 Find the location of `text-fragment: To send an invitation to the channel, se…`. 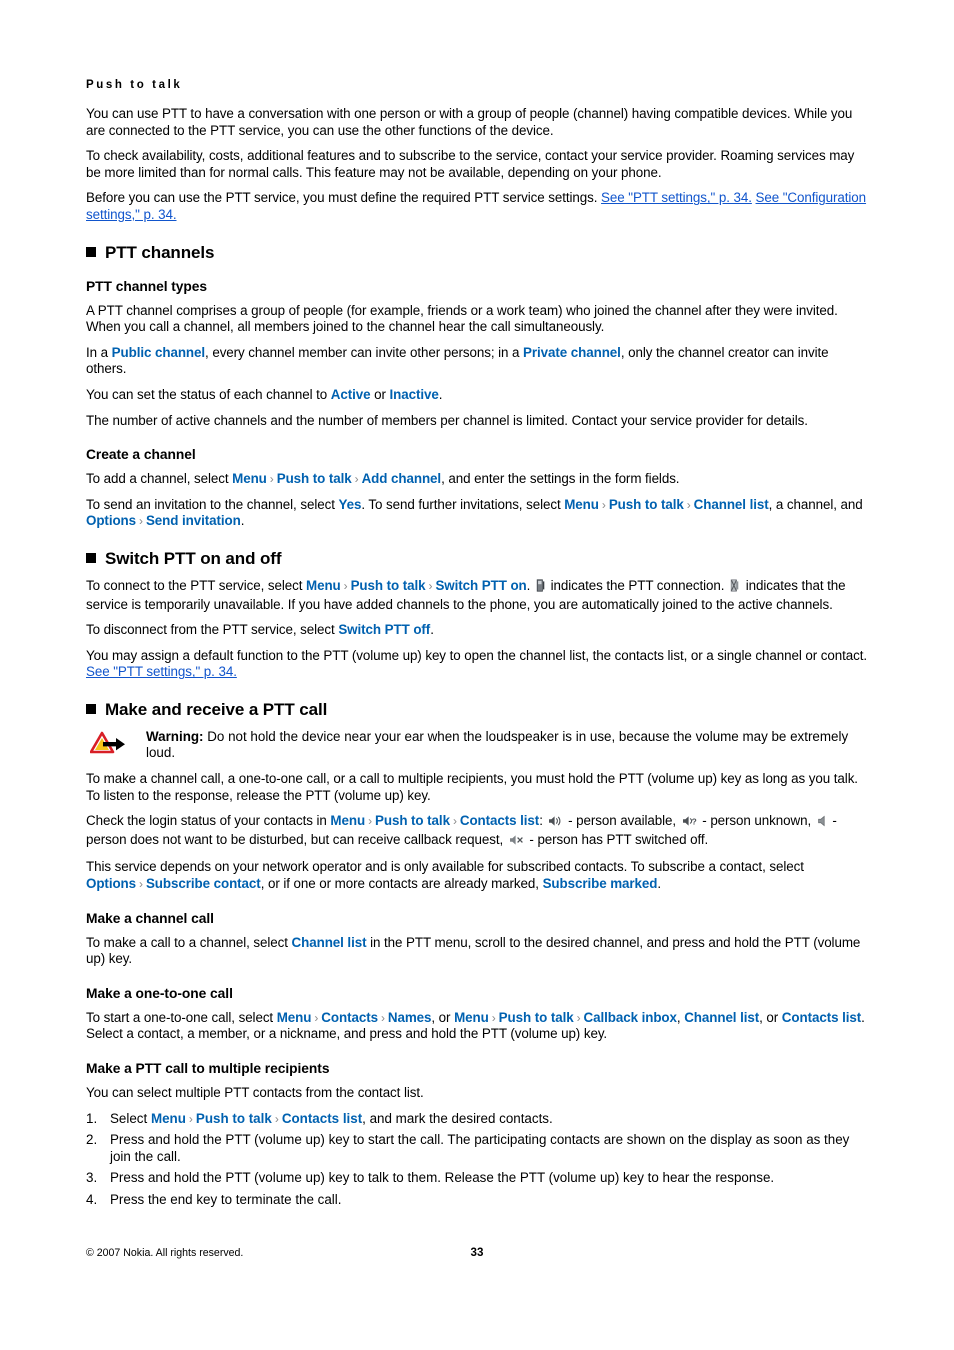

text-fragment: To send an invitation to the channel, se… is located at coordinates (212, 504).